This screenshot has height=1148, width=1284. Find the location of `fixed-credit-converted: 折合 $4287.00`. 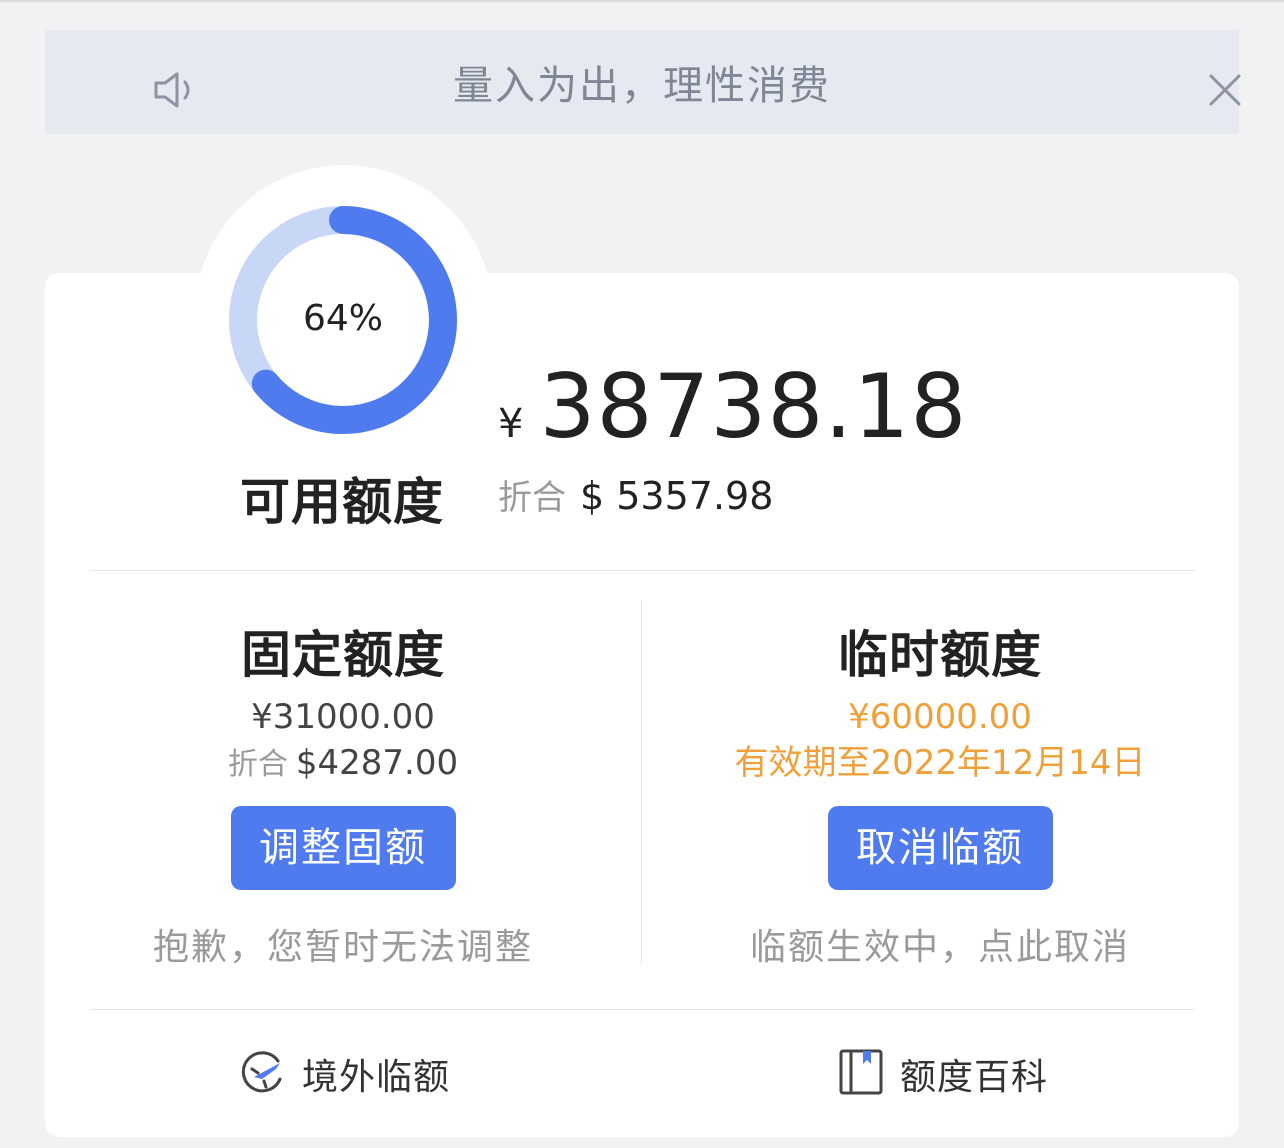

fixed-credit-converted: 折合 $4287.00 is located at coordinates (343, 763).